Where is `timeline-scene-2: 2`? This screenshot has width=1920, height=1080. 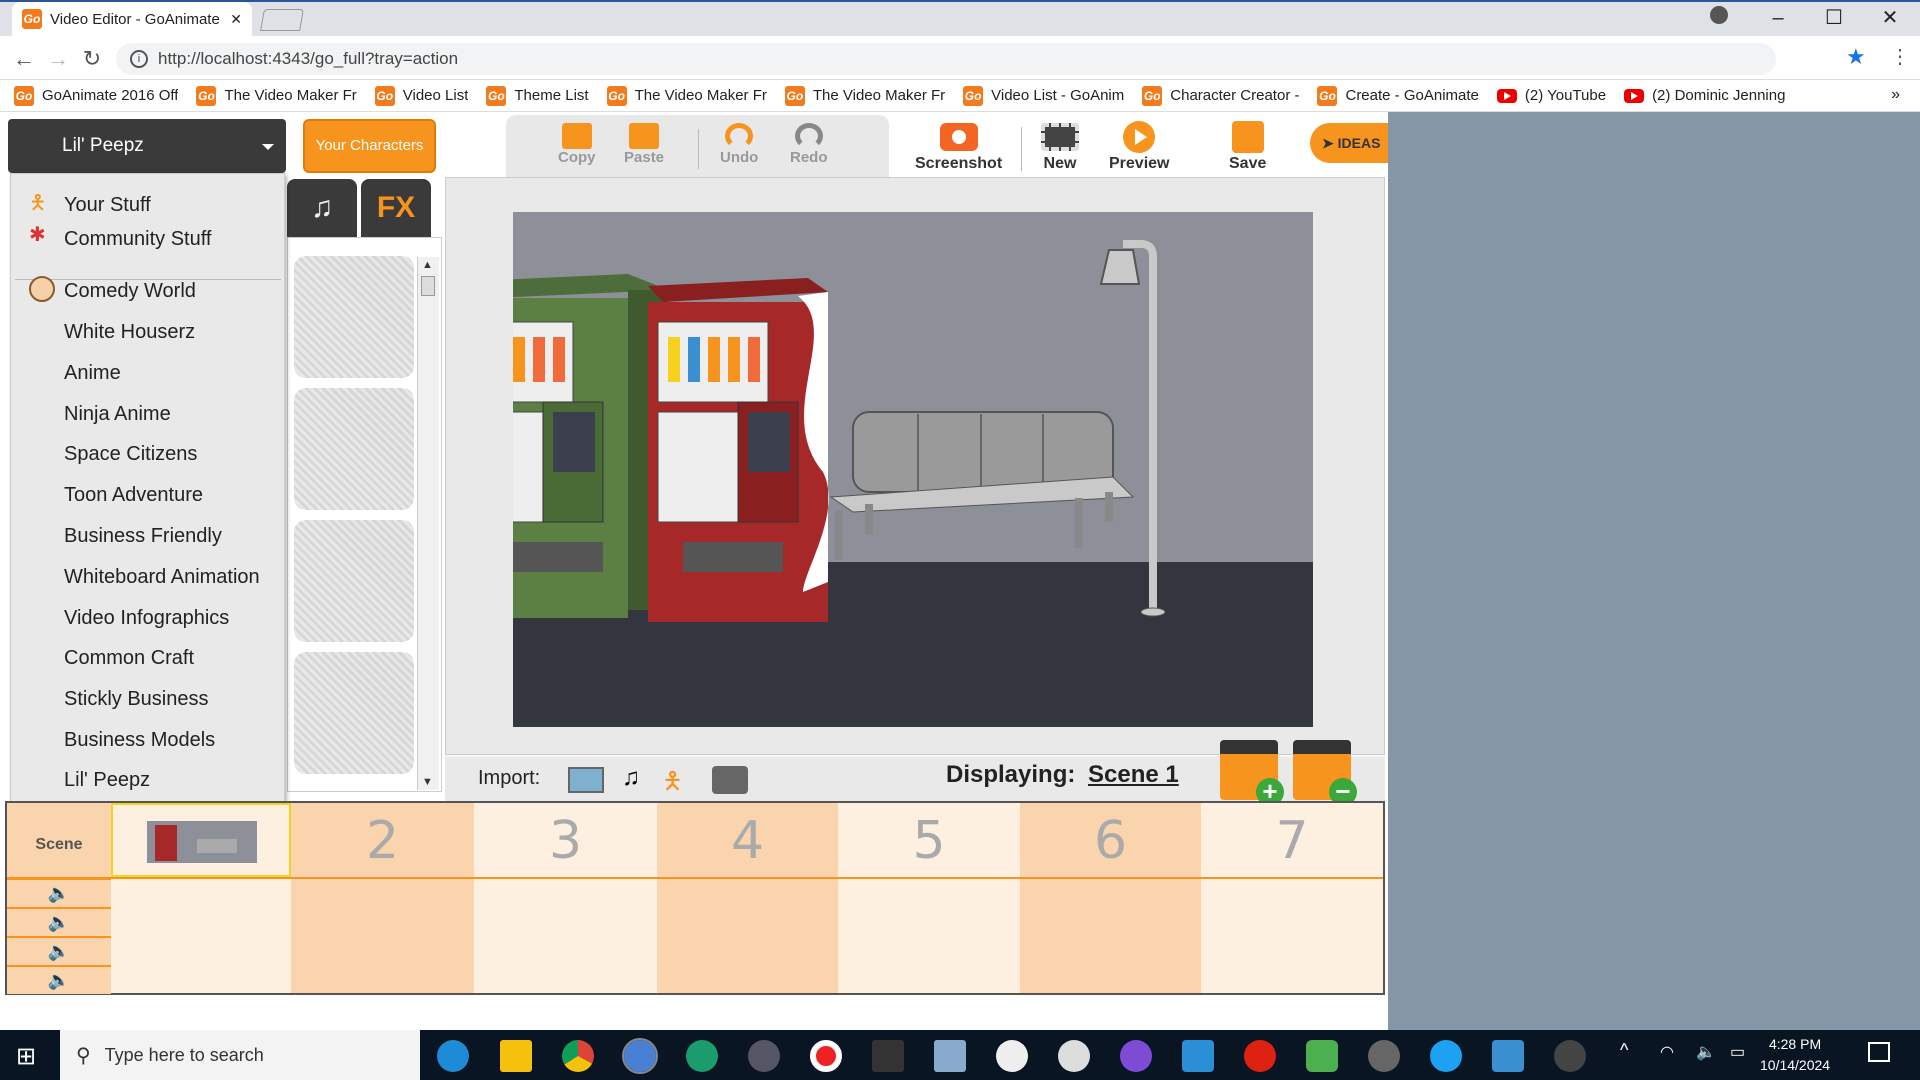
timeline-scene-2: 2 is located at coordinates (382, 898).